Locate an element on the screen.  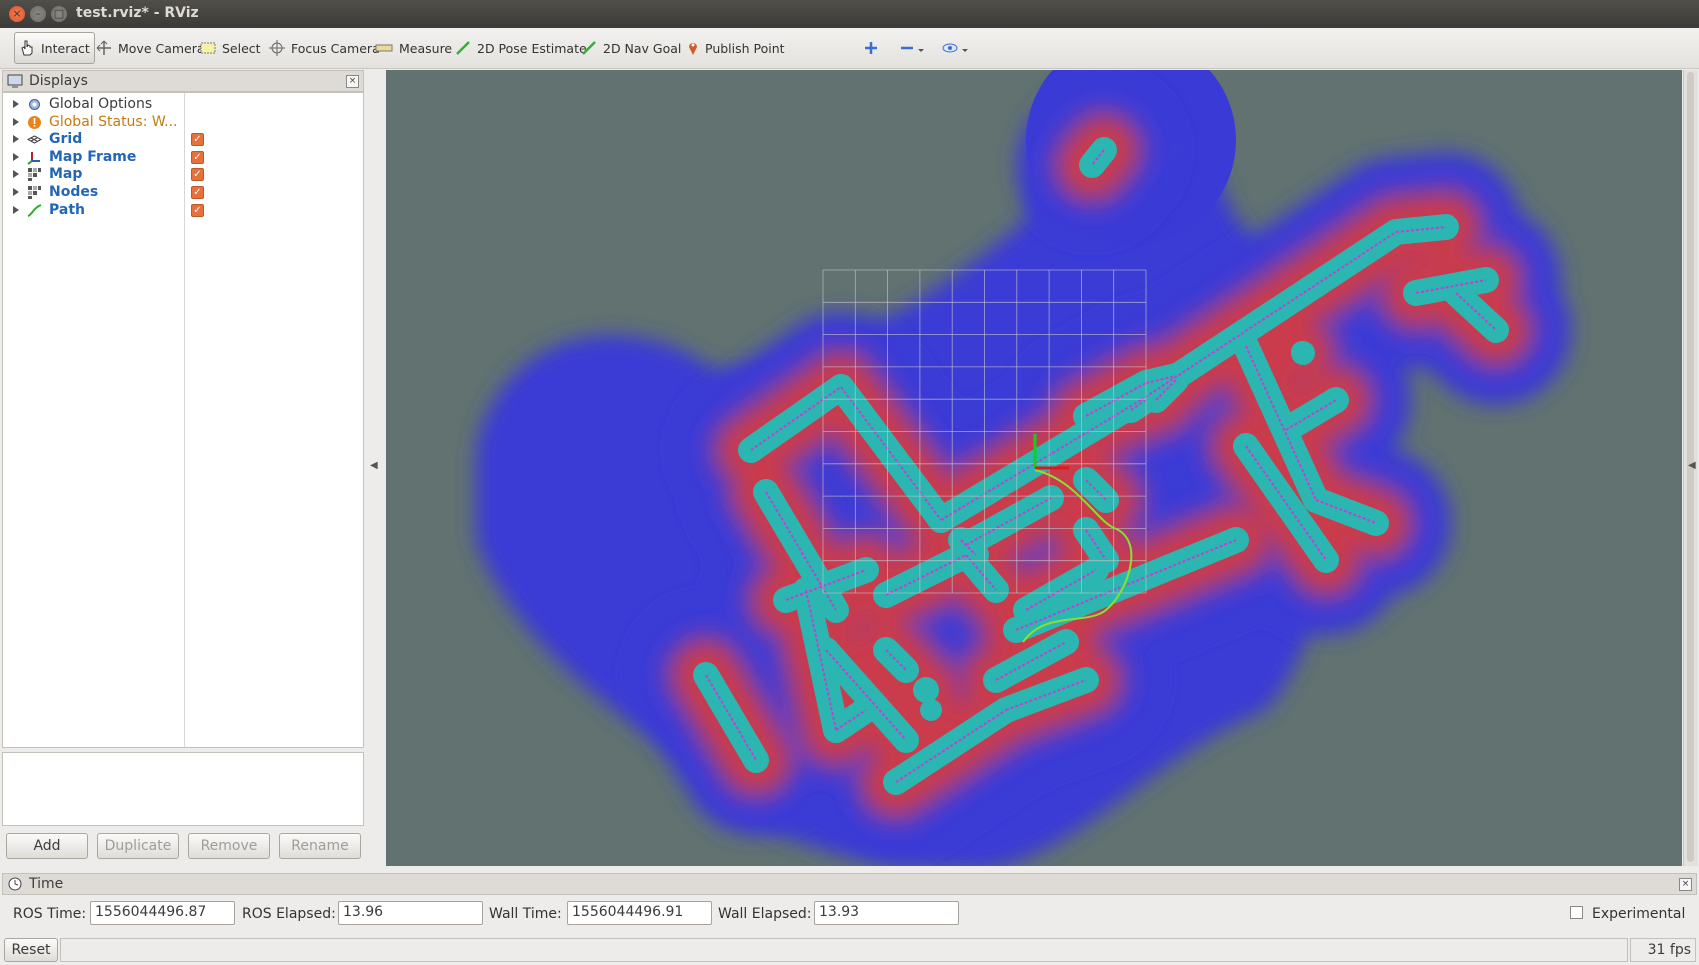
tool-2d-pose-estimate: 2D Pose Estimate is located at coordinates (521, 48).